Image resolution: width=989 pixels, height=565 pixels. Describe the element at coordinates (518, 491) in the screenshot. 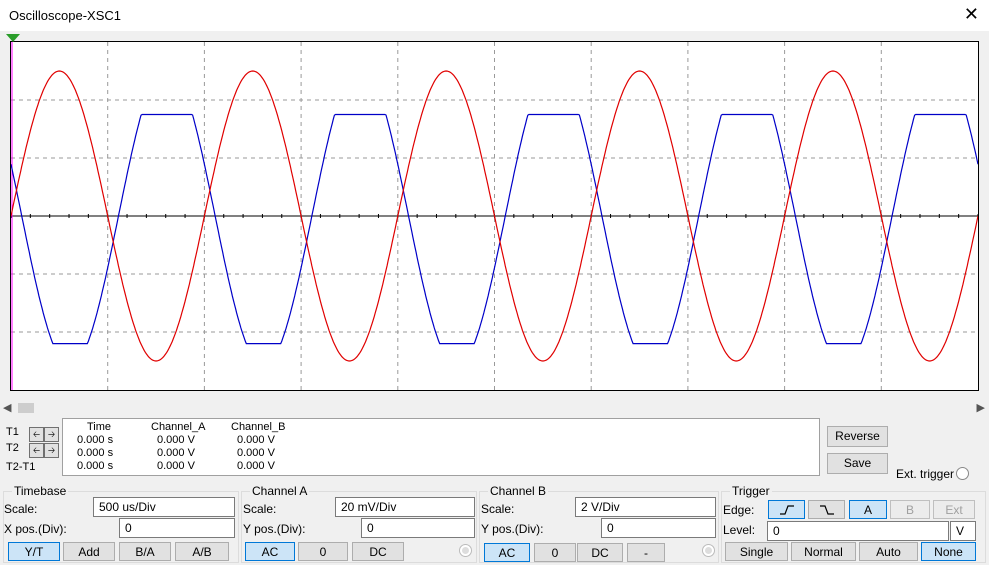

I see `channel-b-caption: Channel B` at that location.